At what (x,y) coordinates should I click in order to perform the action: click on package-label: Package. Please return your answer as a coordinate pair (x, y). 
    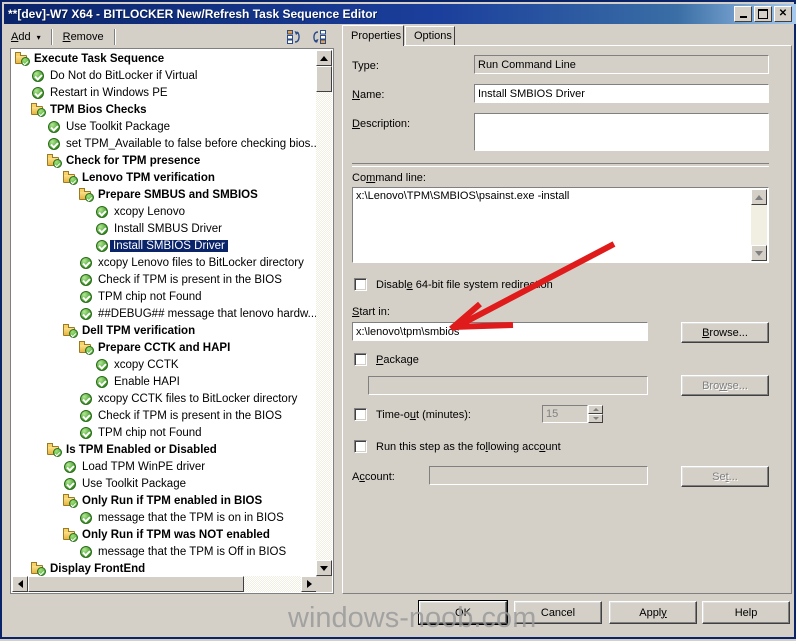
    Looking at the image, I should click on (397, 360).